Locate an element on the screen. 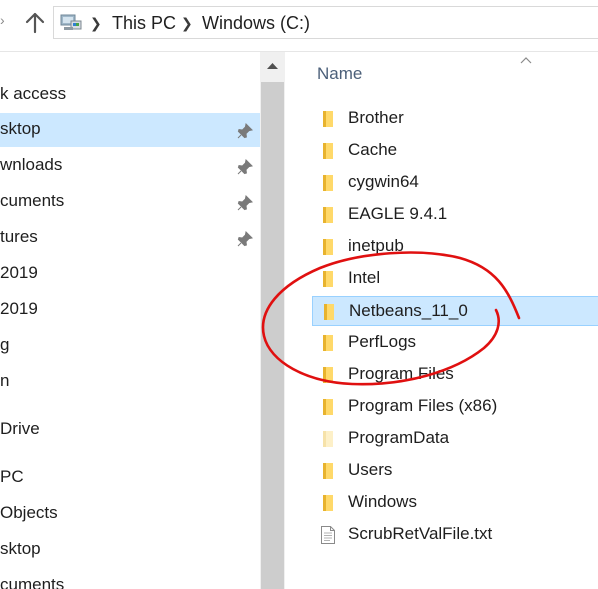  this-pc-icon is located at coordinates (71, 23).